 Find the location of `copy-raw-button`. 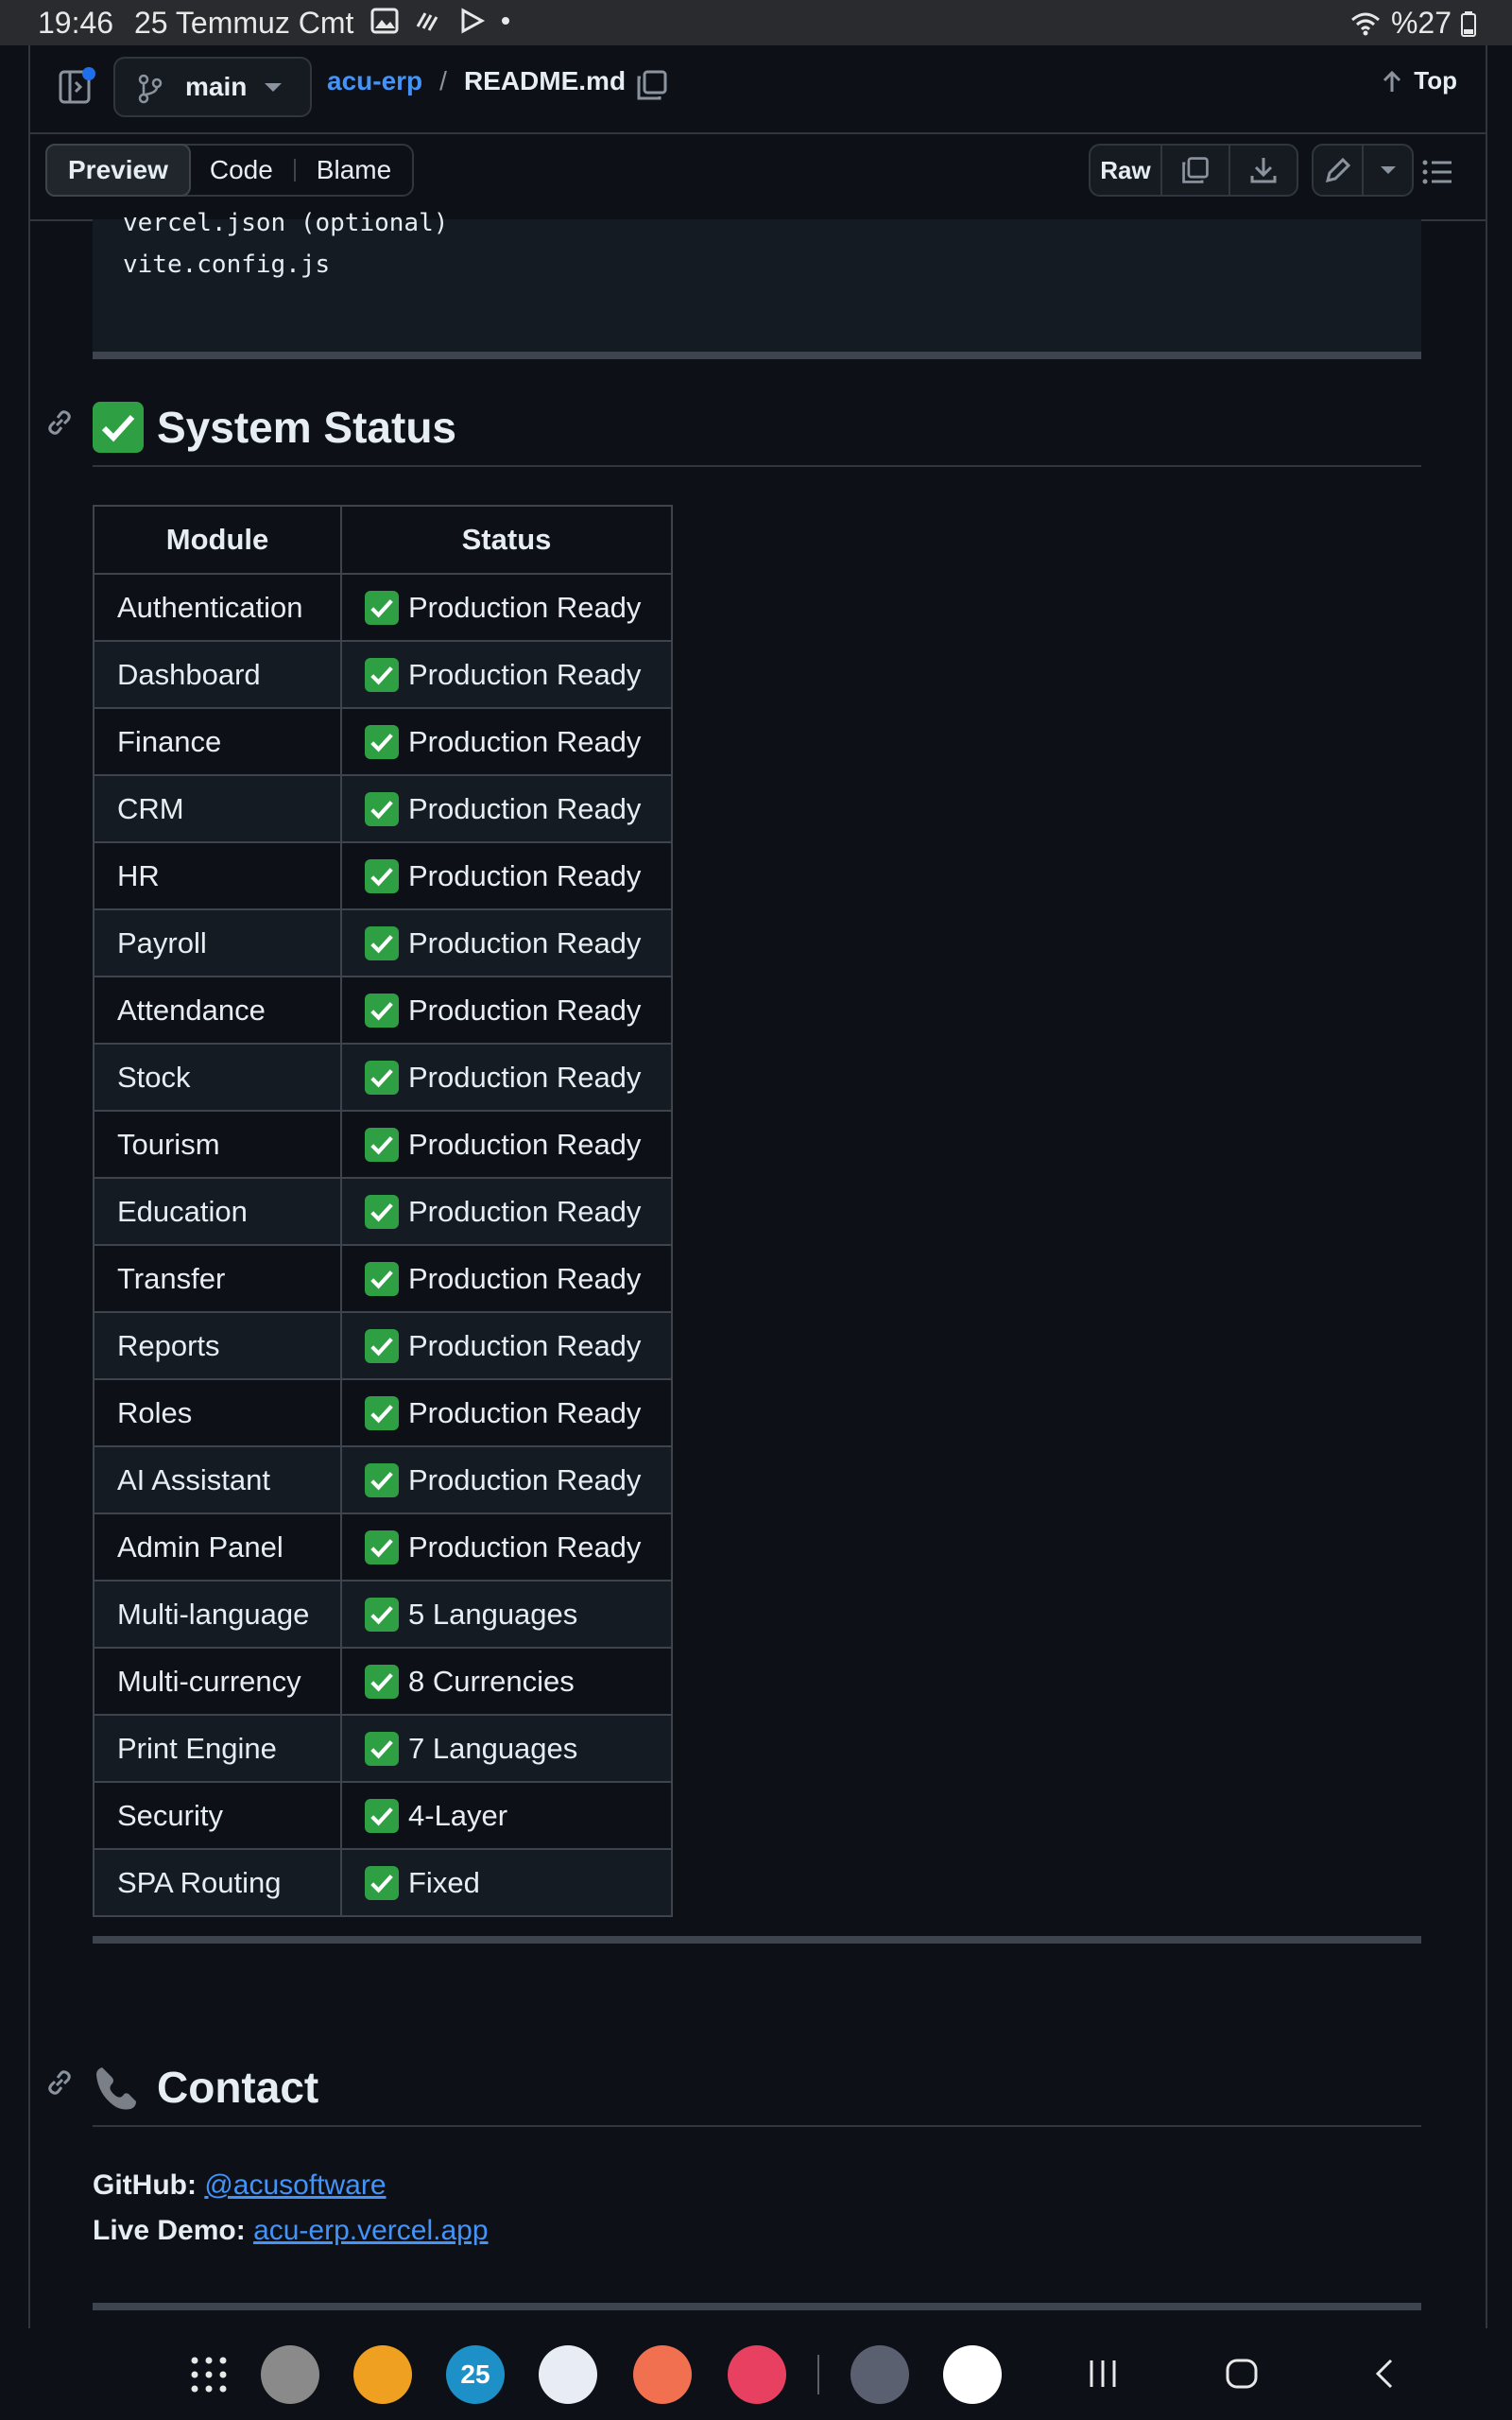

copy-raw-button is located at coordinates (1195, 170).